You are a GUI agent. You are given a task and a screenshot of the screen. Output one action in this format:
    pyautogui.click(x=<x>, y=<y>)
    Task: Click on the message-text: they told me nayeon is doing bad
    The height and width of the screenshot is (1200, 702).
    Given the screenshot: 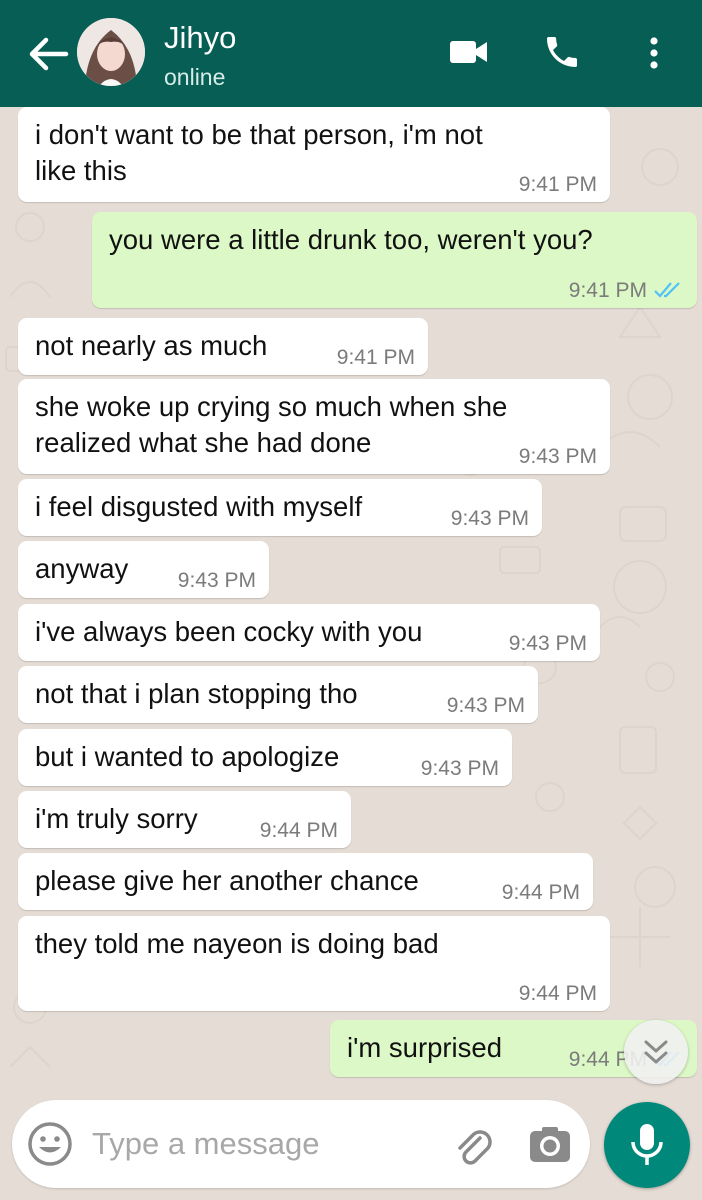 What is the action you would take?
    pyautogui.click(x=237, y=943)
    